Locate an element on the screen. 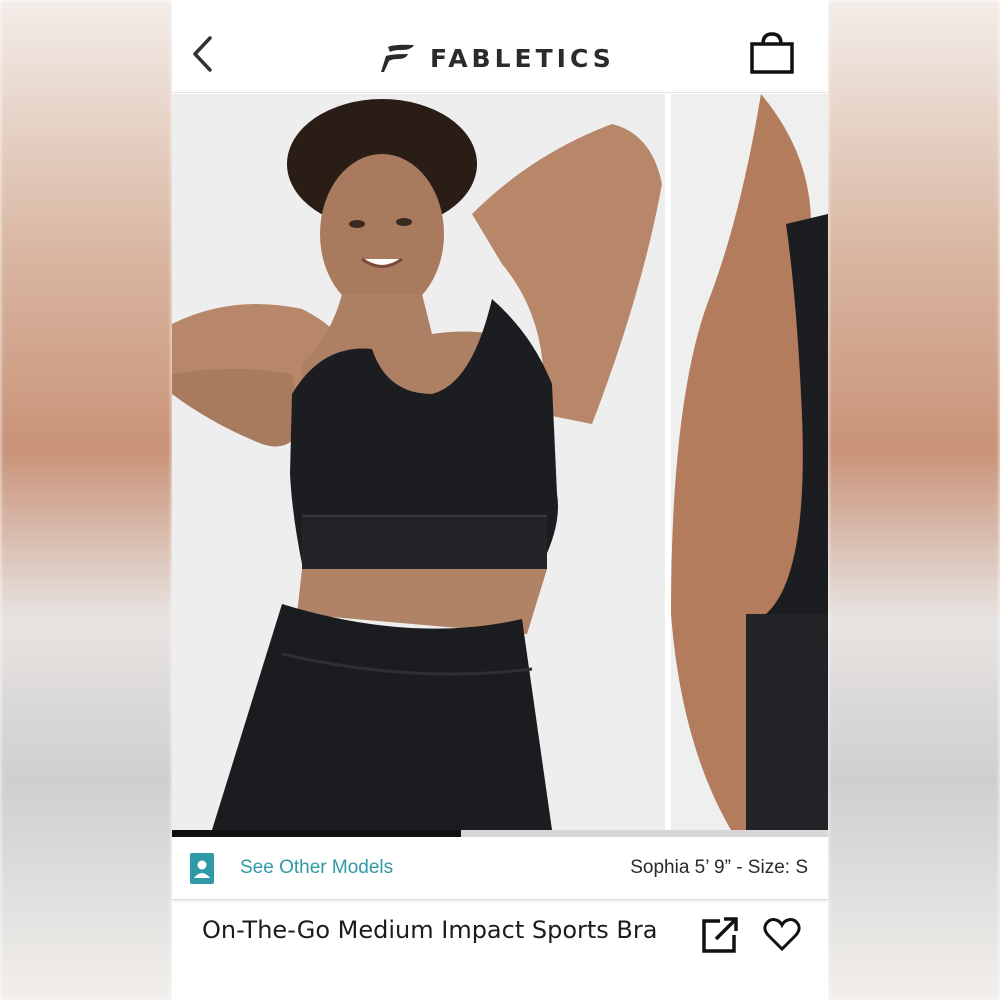 The height and width of the screenshot is (1000, 1000). shopping-bag-icon is located at coordinates (772, 53).